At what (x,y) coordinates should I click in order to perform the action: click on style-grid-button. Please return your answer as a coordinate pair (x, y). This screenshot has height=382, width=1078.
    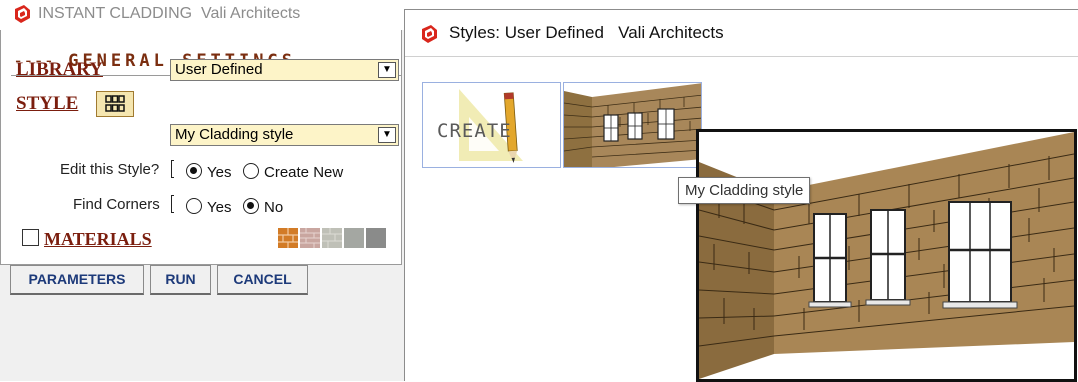
    Looking at the image, I should click on (115, 104).